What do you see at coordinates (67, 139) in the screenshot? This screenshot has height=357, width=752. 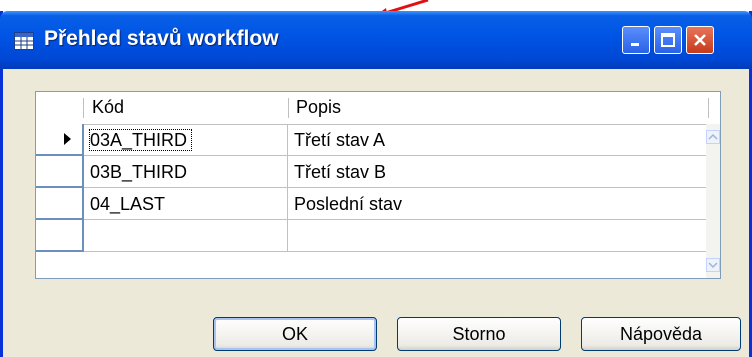 I see `row-pointer-icon` at bounding box center [67, 139].